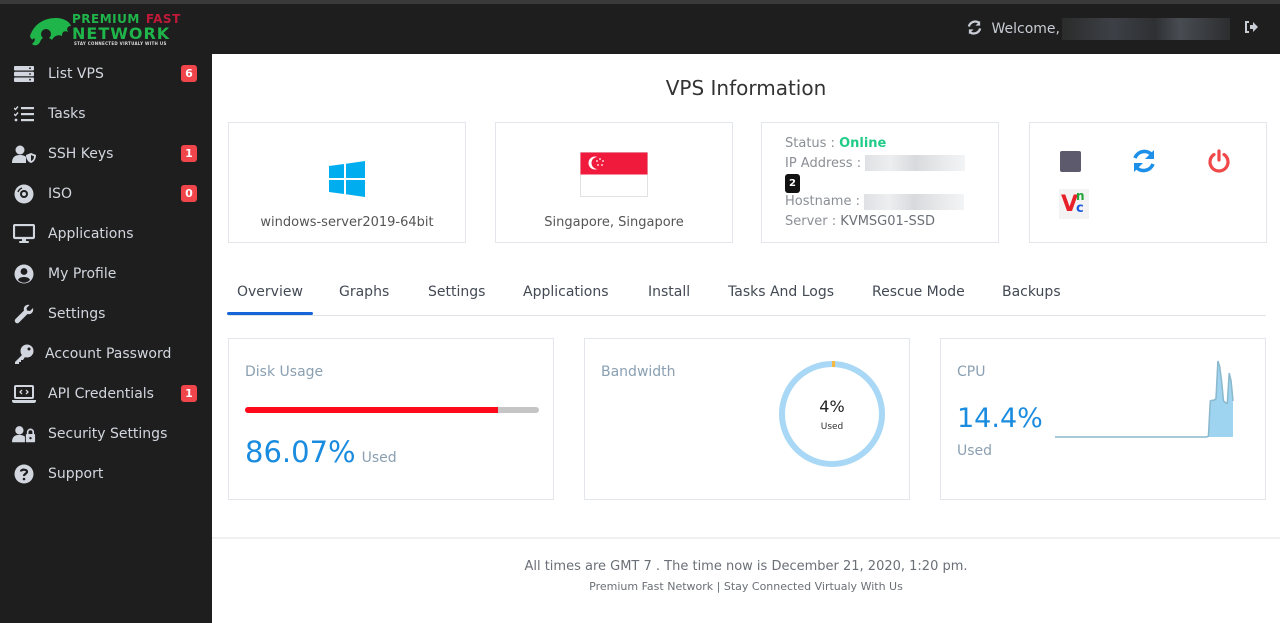 Image resolution: width=1280 pixels, height=623 pixels. Describe the element at coordinates (24, 354) in the screenshot. I see `key-icon` at that location.